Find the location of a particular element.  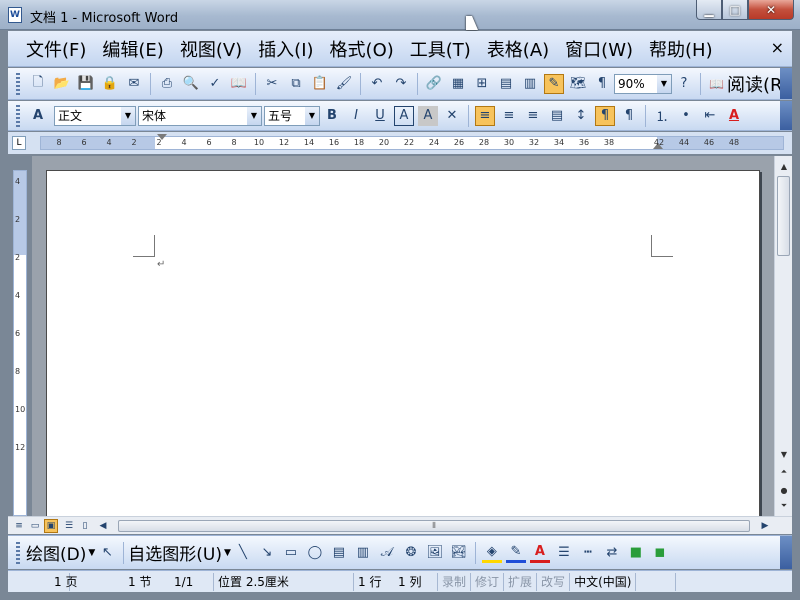

hyperlink-icon: 🔗 is located at coordinates (434, 84).